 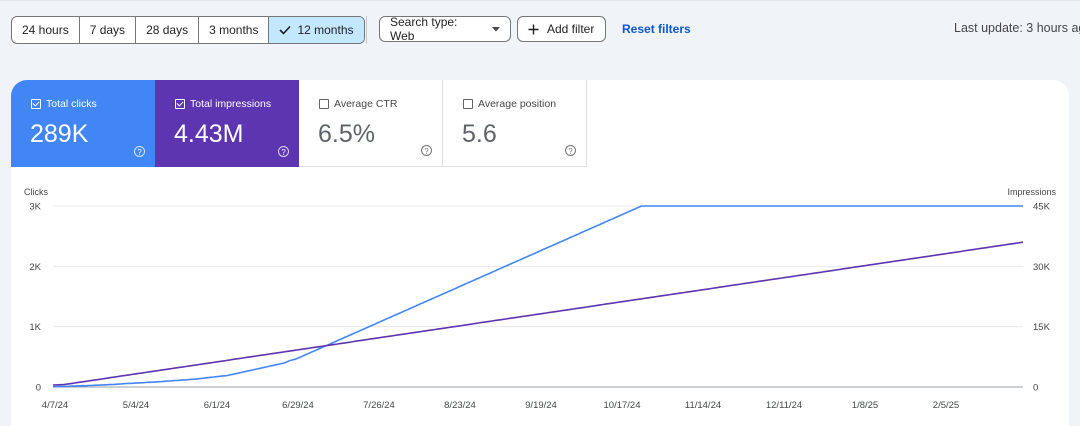 I want to click on range-28-days: 28 days, so click(x=168, y=30).